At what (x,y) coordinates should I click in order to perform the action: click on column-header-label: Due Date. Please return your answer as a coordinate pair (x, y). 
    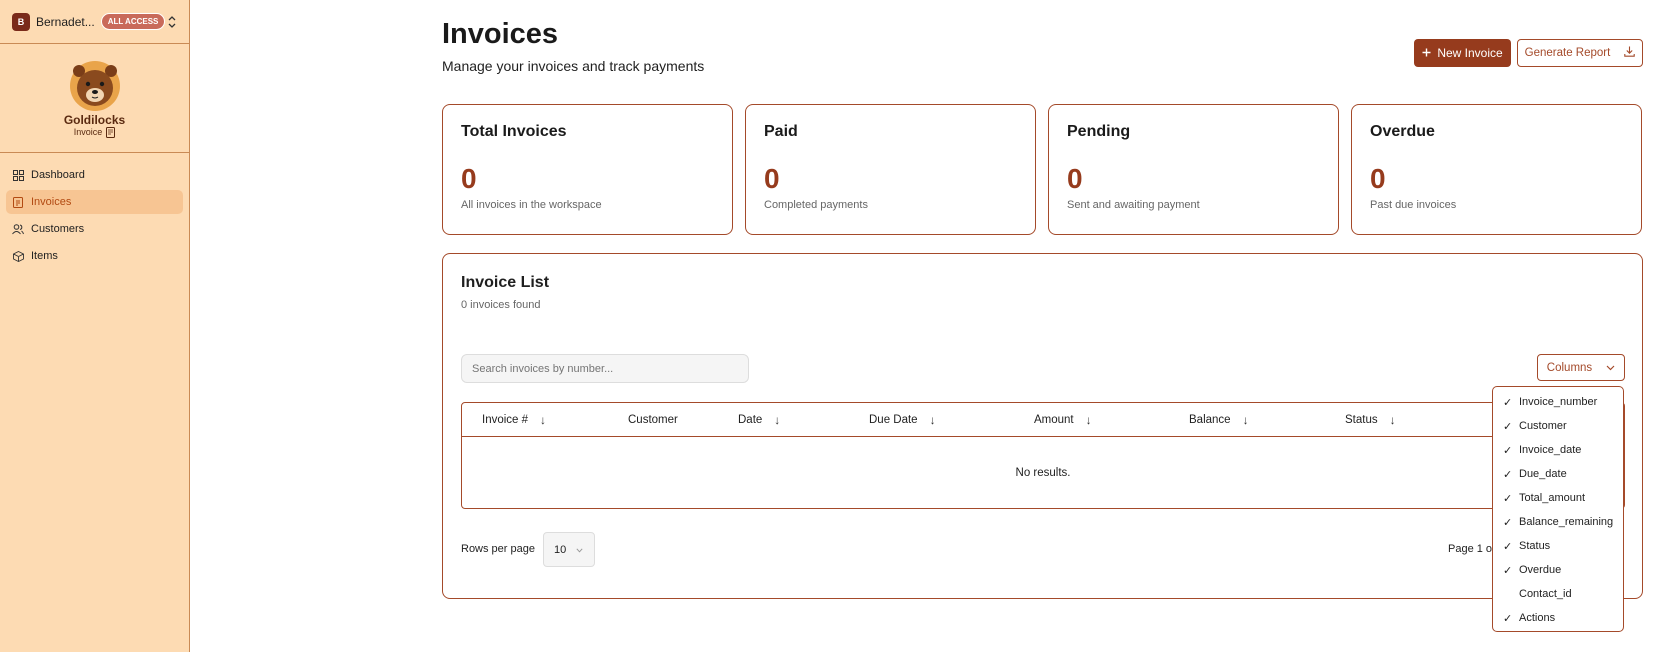
    Looking at the image, I should click on (893, 420).